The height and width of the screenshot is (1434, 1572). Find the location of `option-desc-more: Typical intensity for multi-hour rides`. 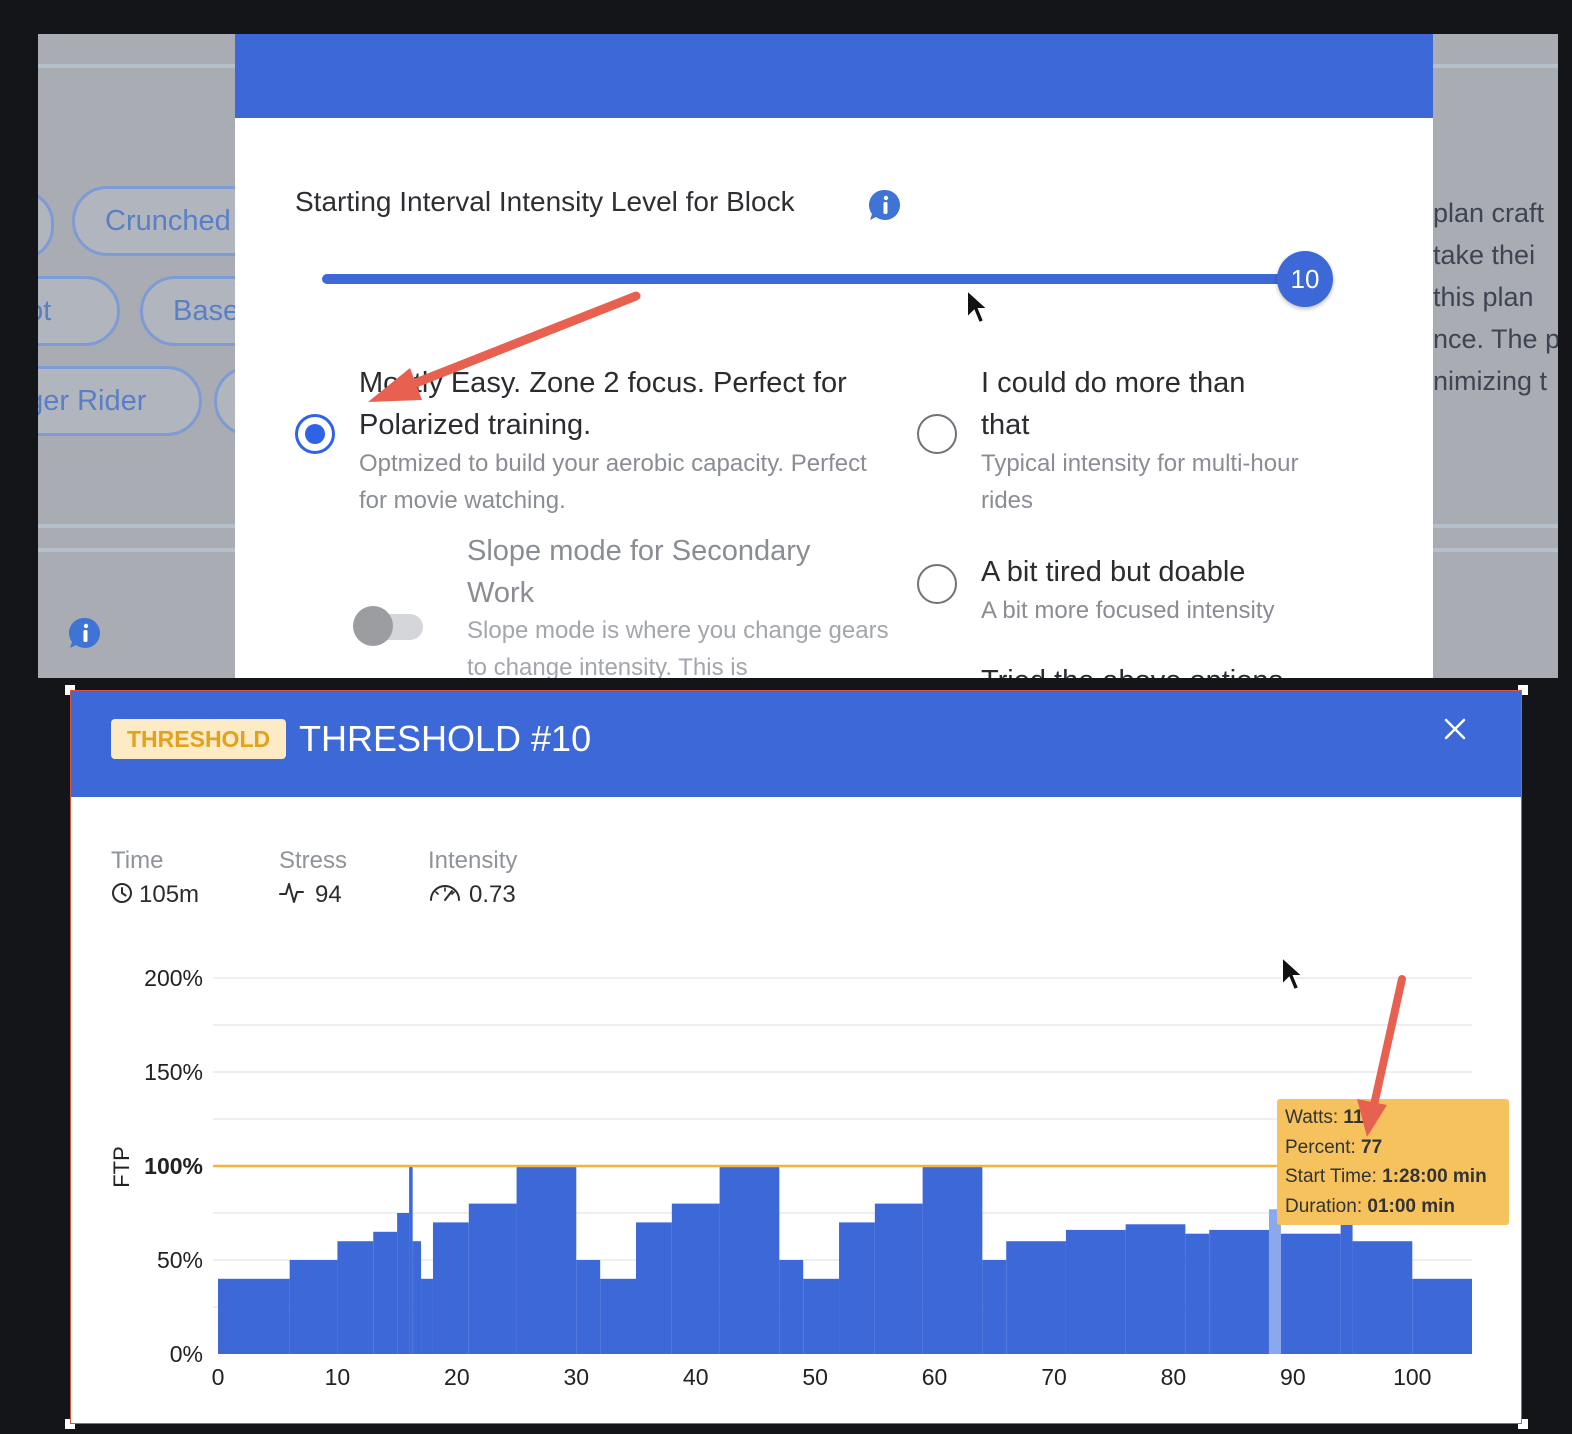

option-desc-more: Typical intensity for multi-hour rides is located at coordinates (1140, 482).